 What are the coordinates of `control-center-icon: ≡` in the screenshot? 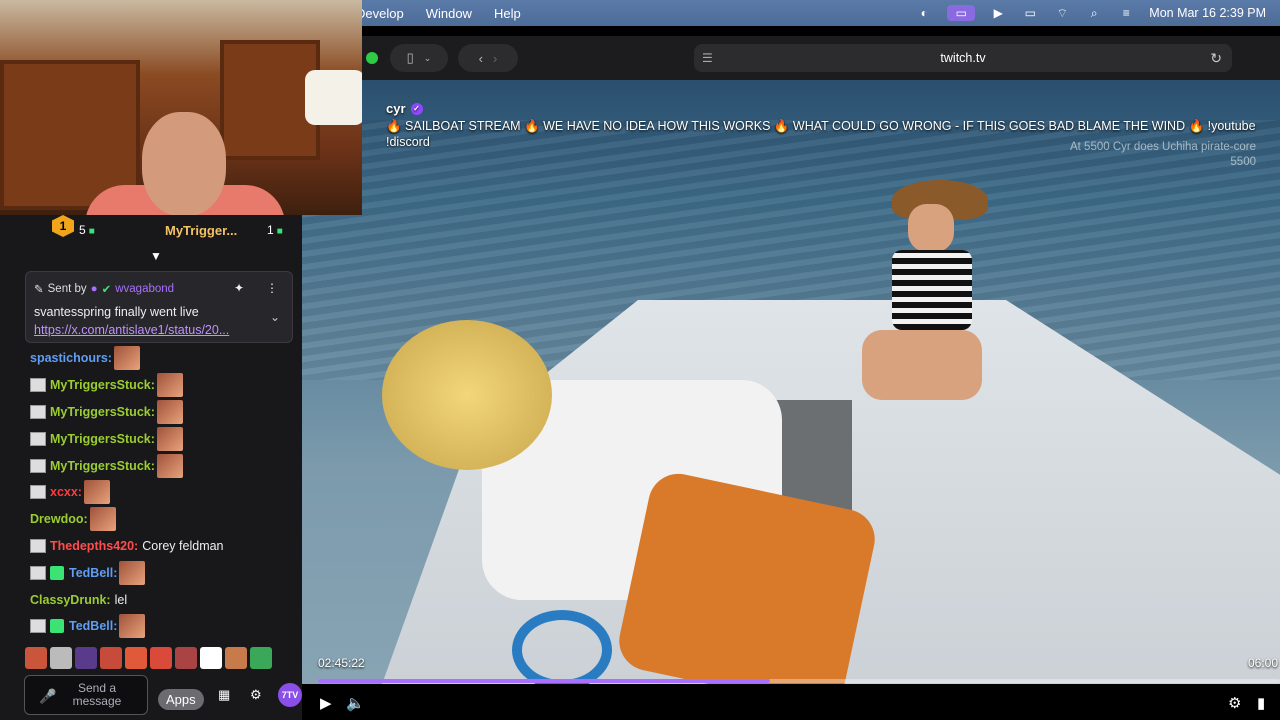 It's located at (1126, 13).